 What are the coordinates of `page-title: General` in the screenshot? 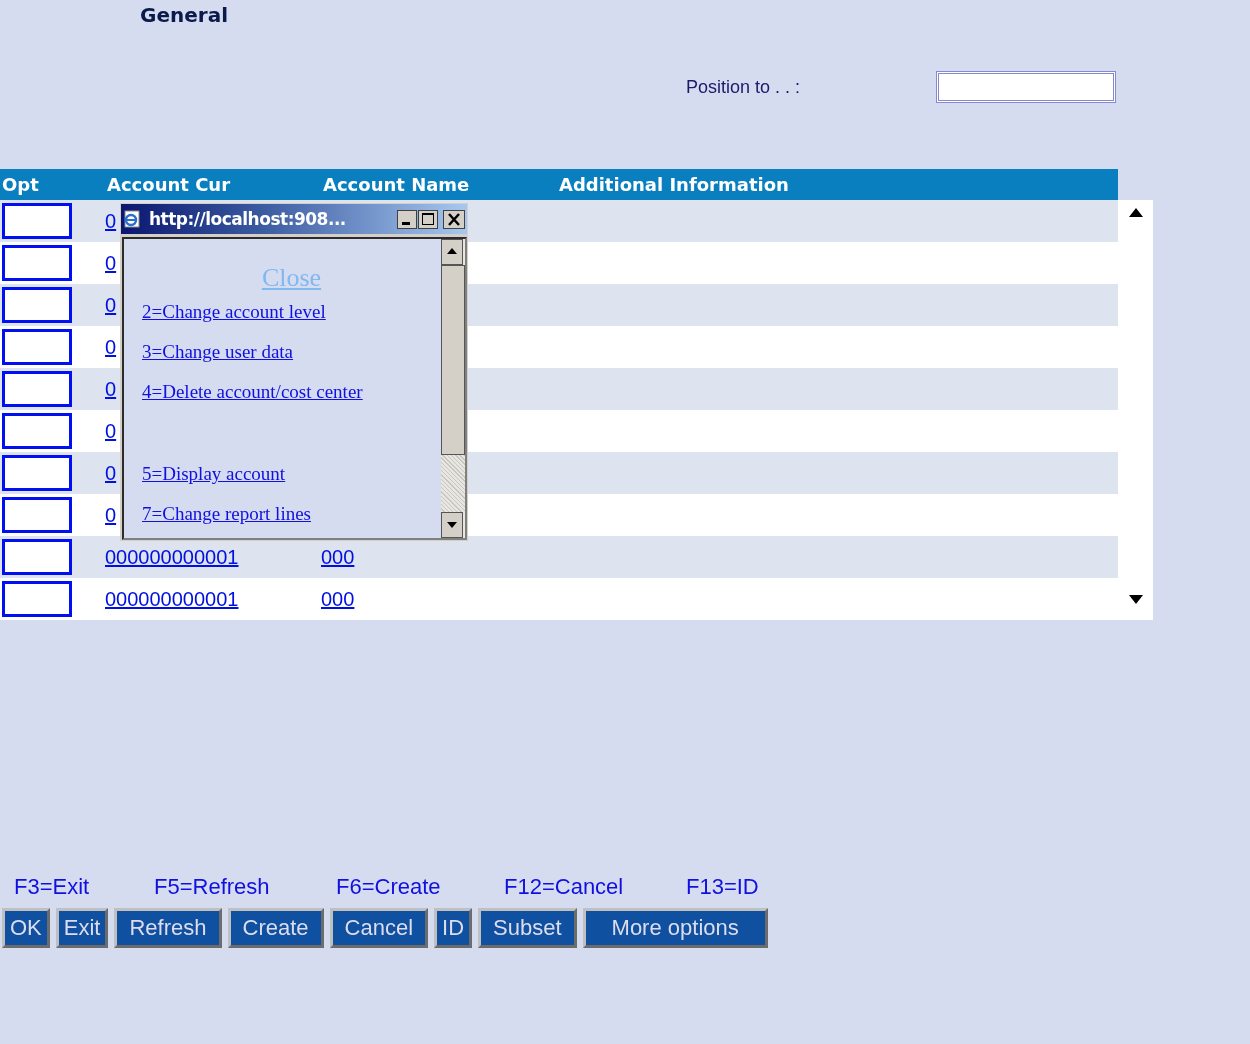 It's located at (184, 15).